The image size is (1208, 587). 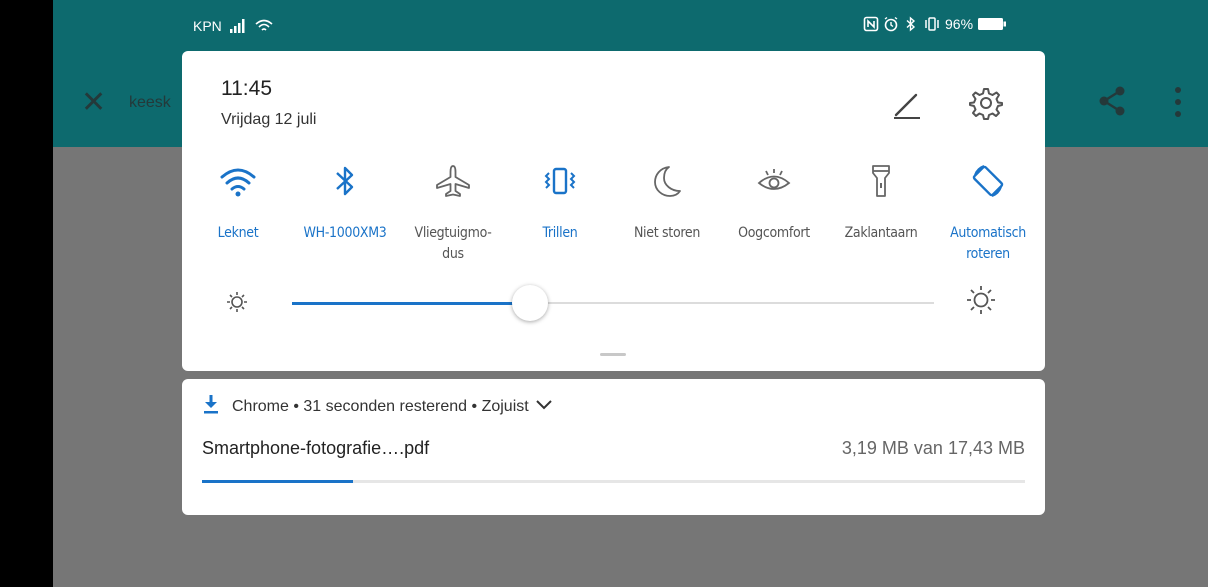 What do you see at coordinates (988, 213) in the screenshot?
I see `tile-auto-rotate: Automatisch roteren` at bounding box center [988, 213].